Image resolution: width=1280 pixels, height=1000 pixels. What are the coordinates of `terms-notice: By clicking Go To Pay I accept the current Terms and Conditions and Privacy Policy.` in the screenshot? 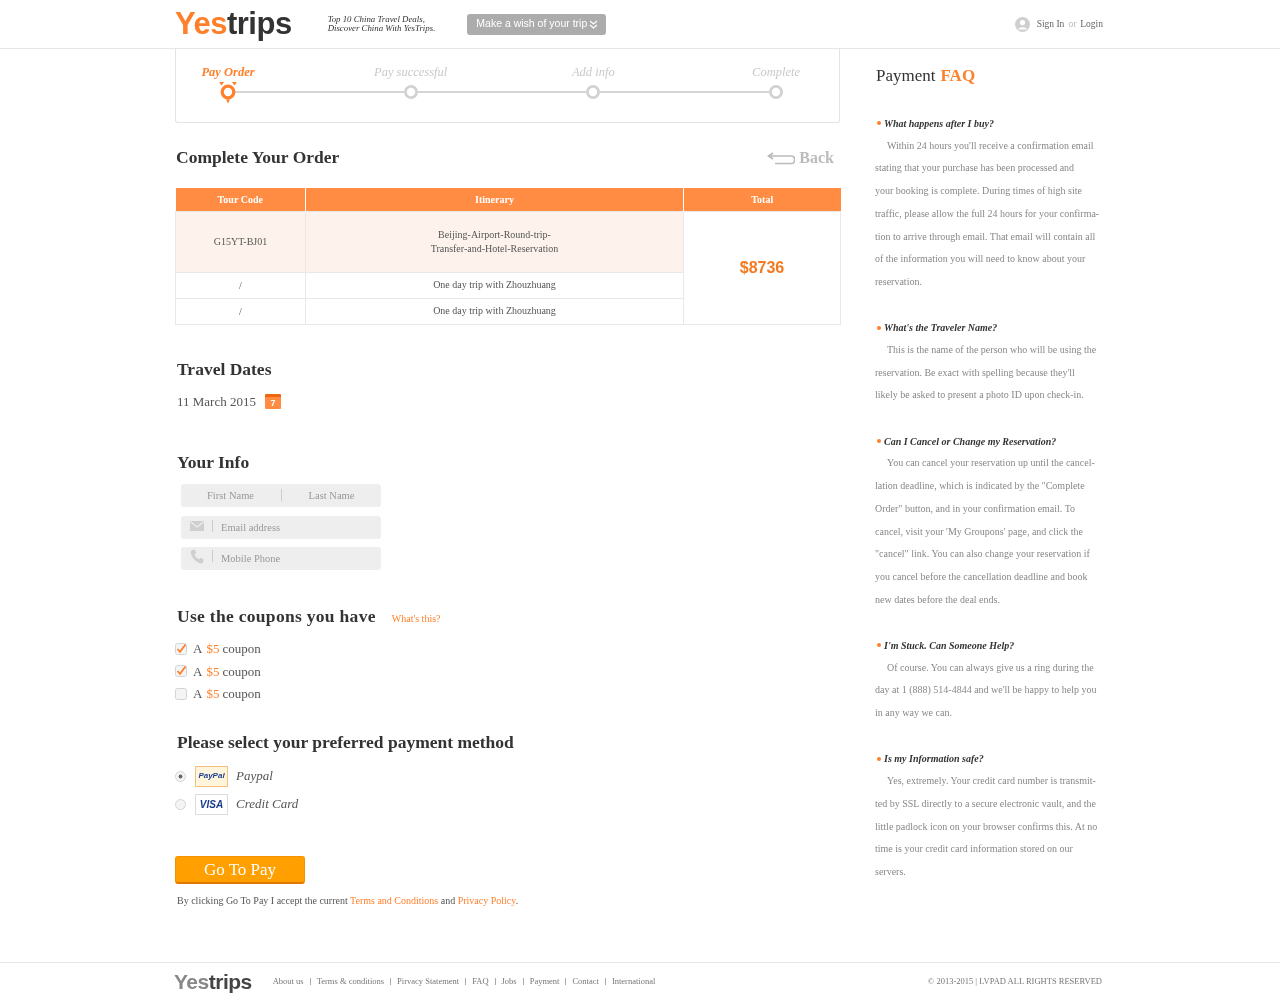 It's located at (348, 901).